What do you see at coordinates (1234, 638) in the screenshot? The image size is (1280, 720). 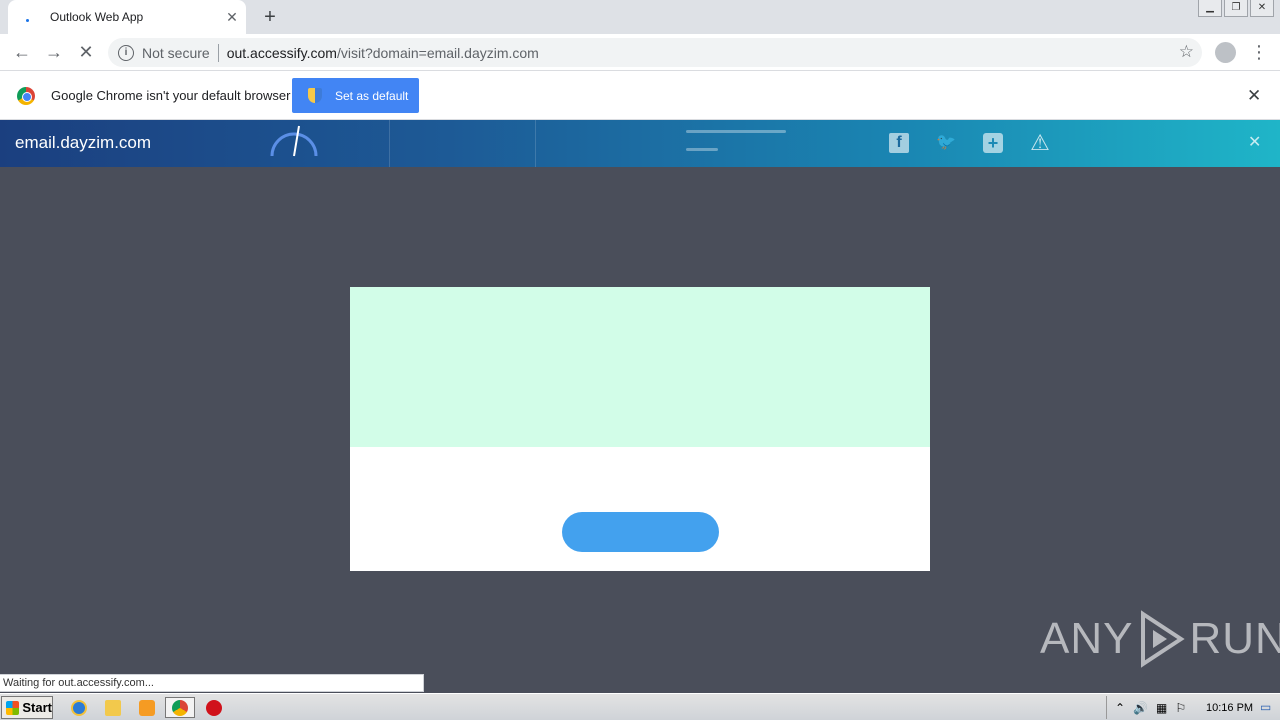 I see `watermark-right: RUN` at bounding box center [1234, 638].